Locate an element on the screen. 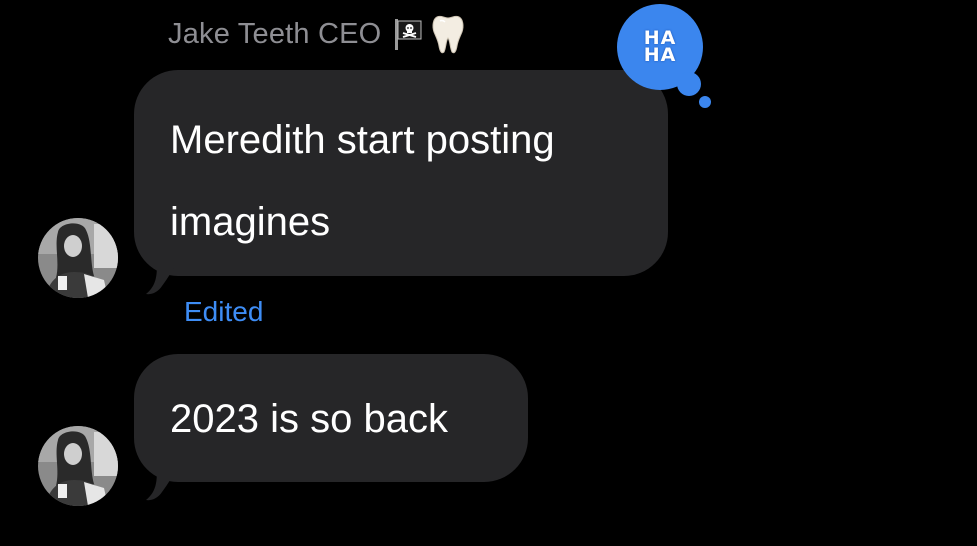 This screenshot has height=546, width=977. sender-name: Jake Teeth CEO is located at coordinates (274, 34).